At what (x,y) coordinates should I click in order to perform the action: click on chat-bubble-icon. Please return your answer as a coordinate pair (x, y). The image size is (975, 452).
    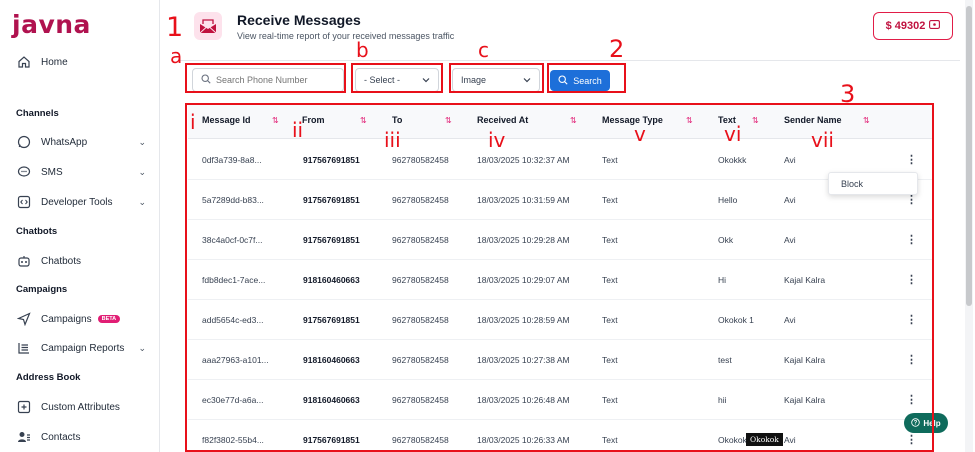
    Looking at the image, I should click on (24, 172).